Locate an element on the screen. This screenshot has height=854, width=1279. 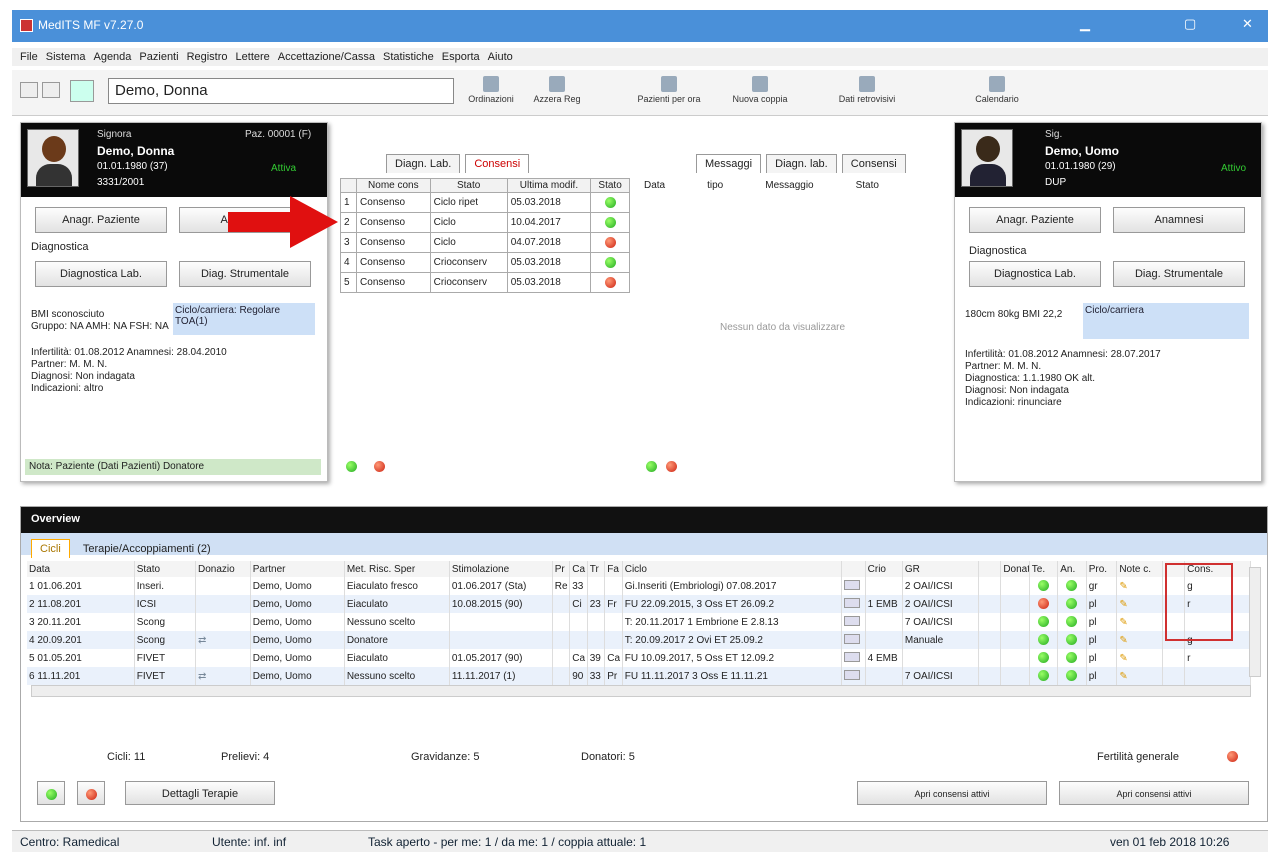
column-header: Donat is located at coordinates (1015, 569).